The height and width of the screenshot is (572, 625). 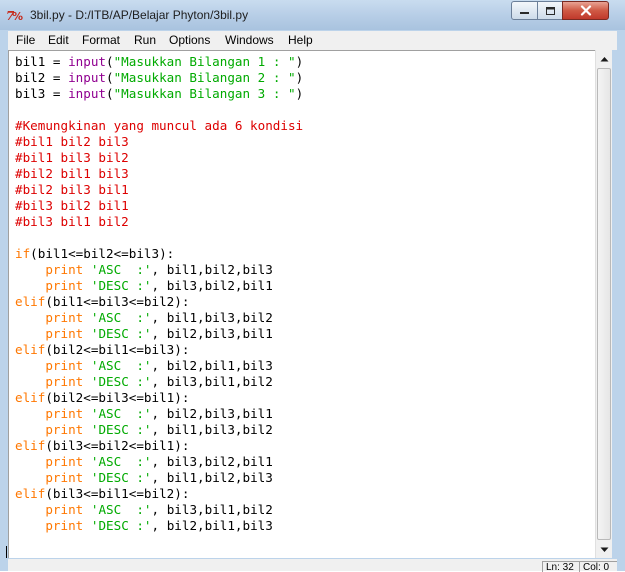 What do you see at coordinates (524, 13) in the screenshot?
I see `minimize-icon` at bounding box center [524, 13].